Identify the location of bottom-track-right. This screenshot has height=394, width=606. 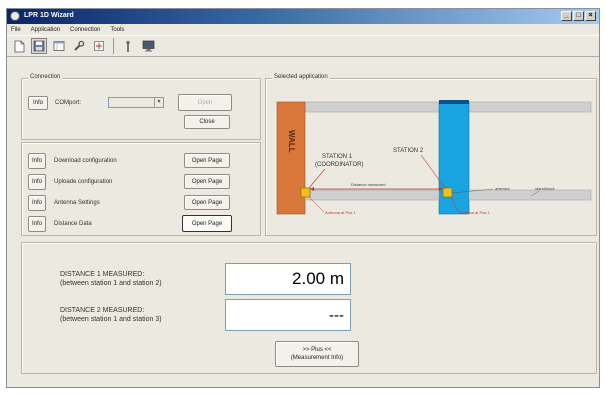
(530, 195).